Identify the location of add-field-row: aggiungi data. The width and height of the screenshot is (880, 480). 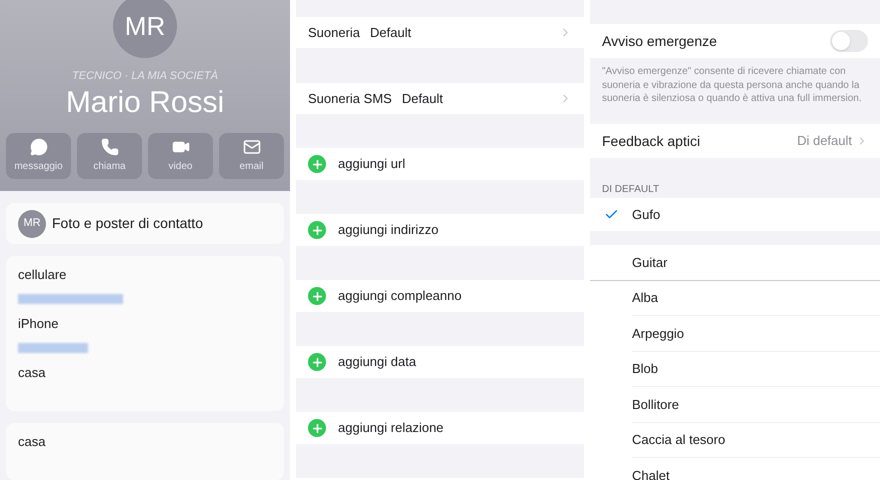
(440, 362).